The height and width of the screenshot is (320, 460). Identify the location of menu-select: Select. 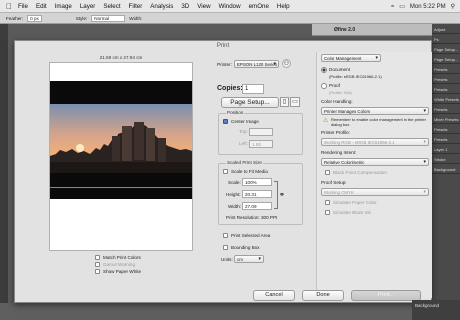
(111, 6).